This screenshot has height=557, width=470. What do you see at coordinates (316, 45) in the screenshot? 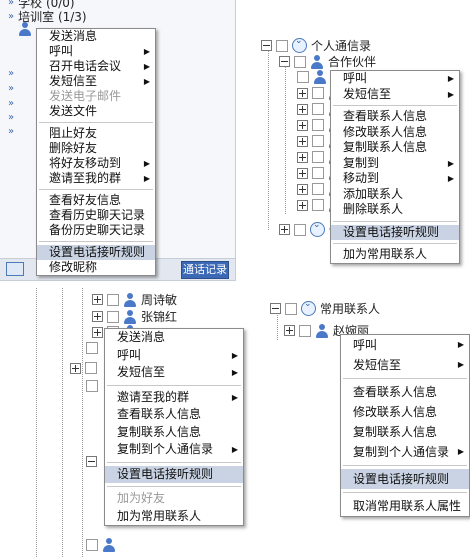
I see `tree-personal-book: 个人通信录` at bounding box center [316, 45].